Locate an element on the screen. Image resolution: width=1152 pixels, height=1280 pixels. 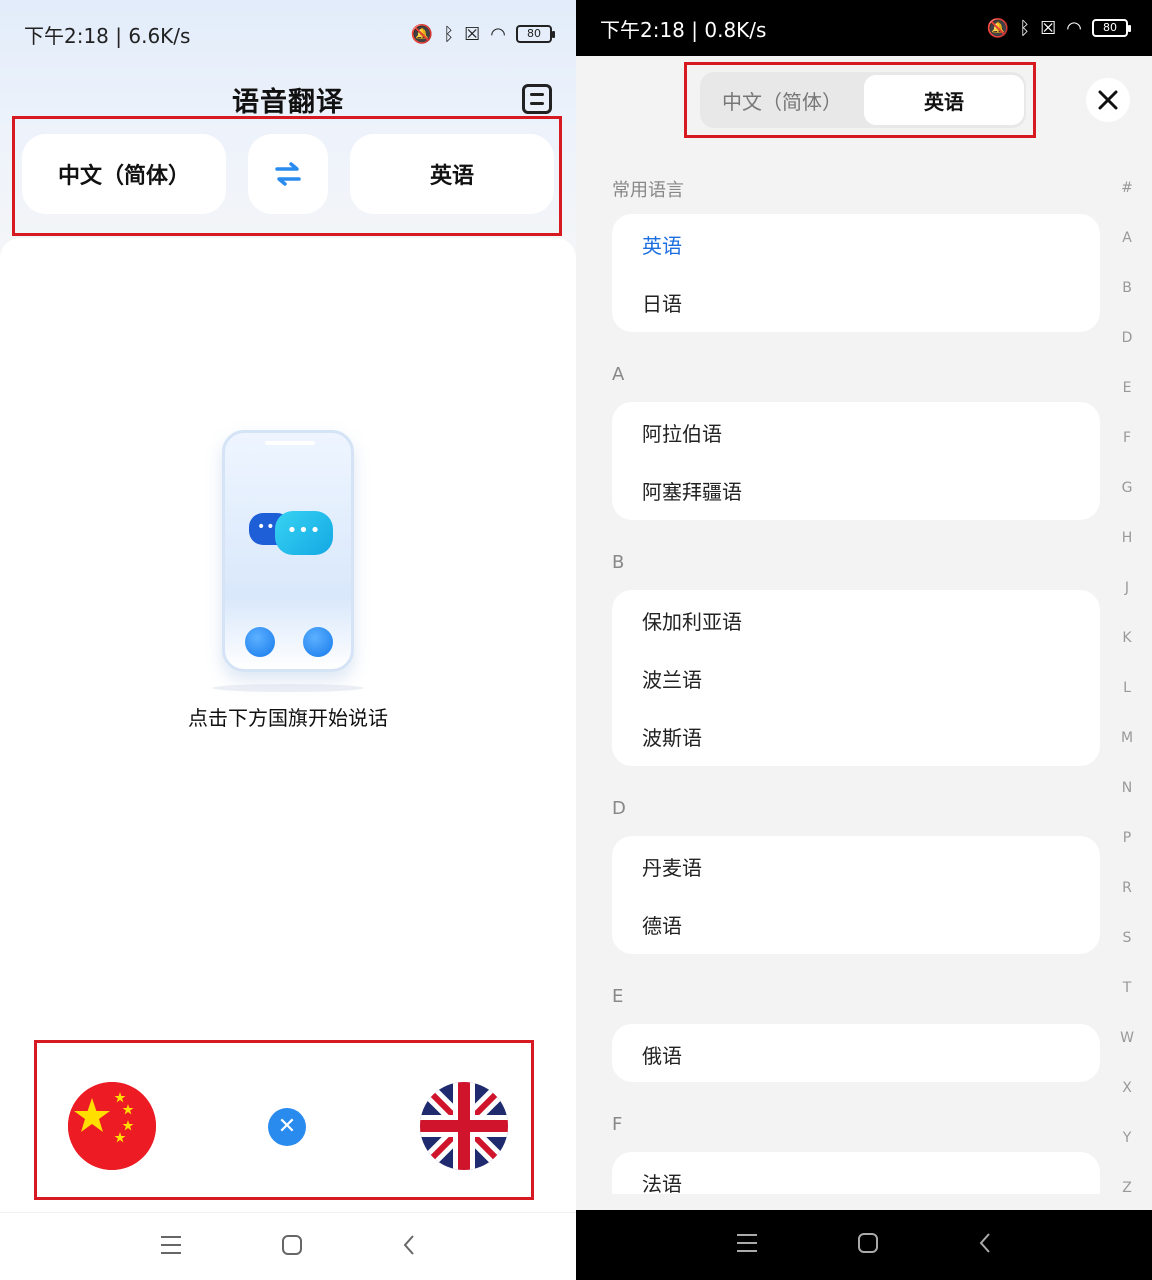
close-button is located at coordinates (1108, 100).